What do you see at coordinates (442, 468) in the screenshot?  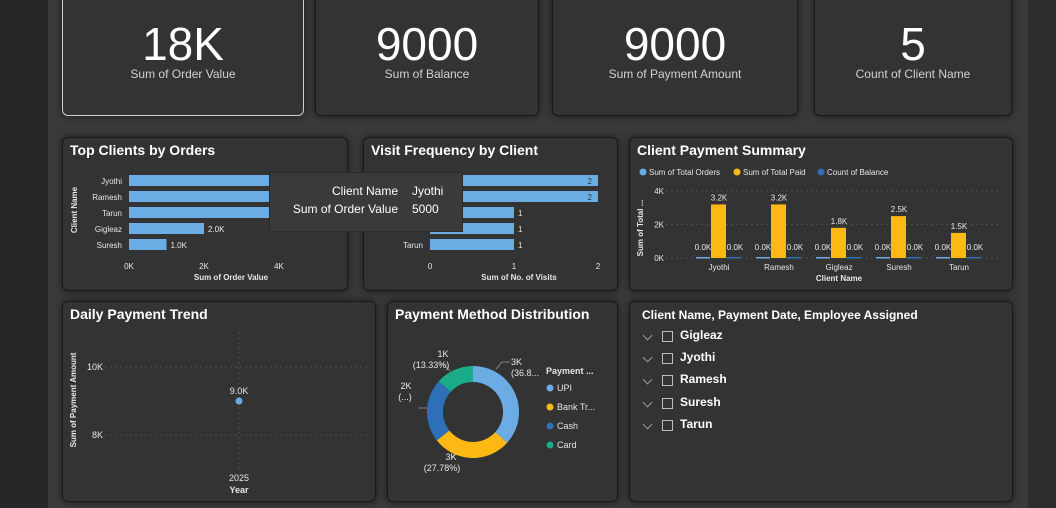 I see `slice-label-bank-pct: (27.78%)` at bounding box center [442, 468].